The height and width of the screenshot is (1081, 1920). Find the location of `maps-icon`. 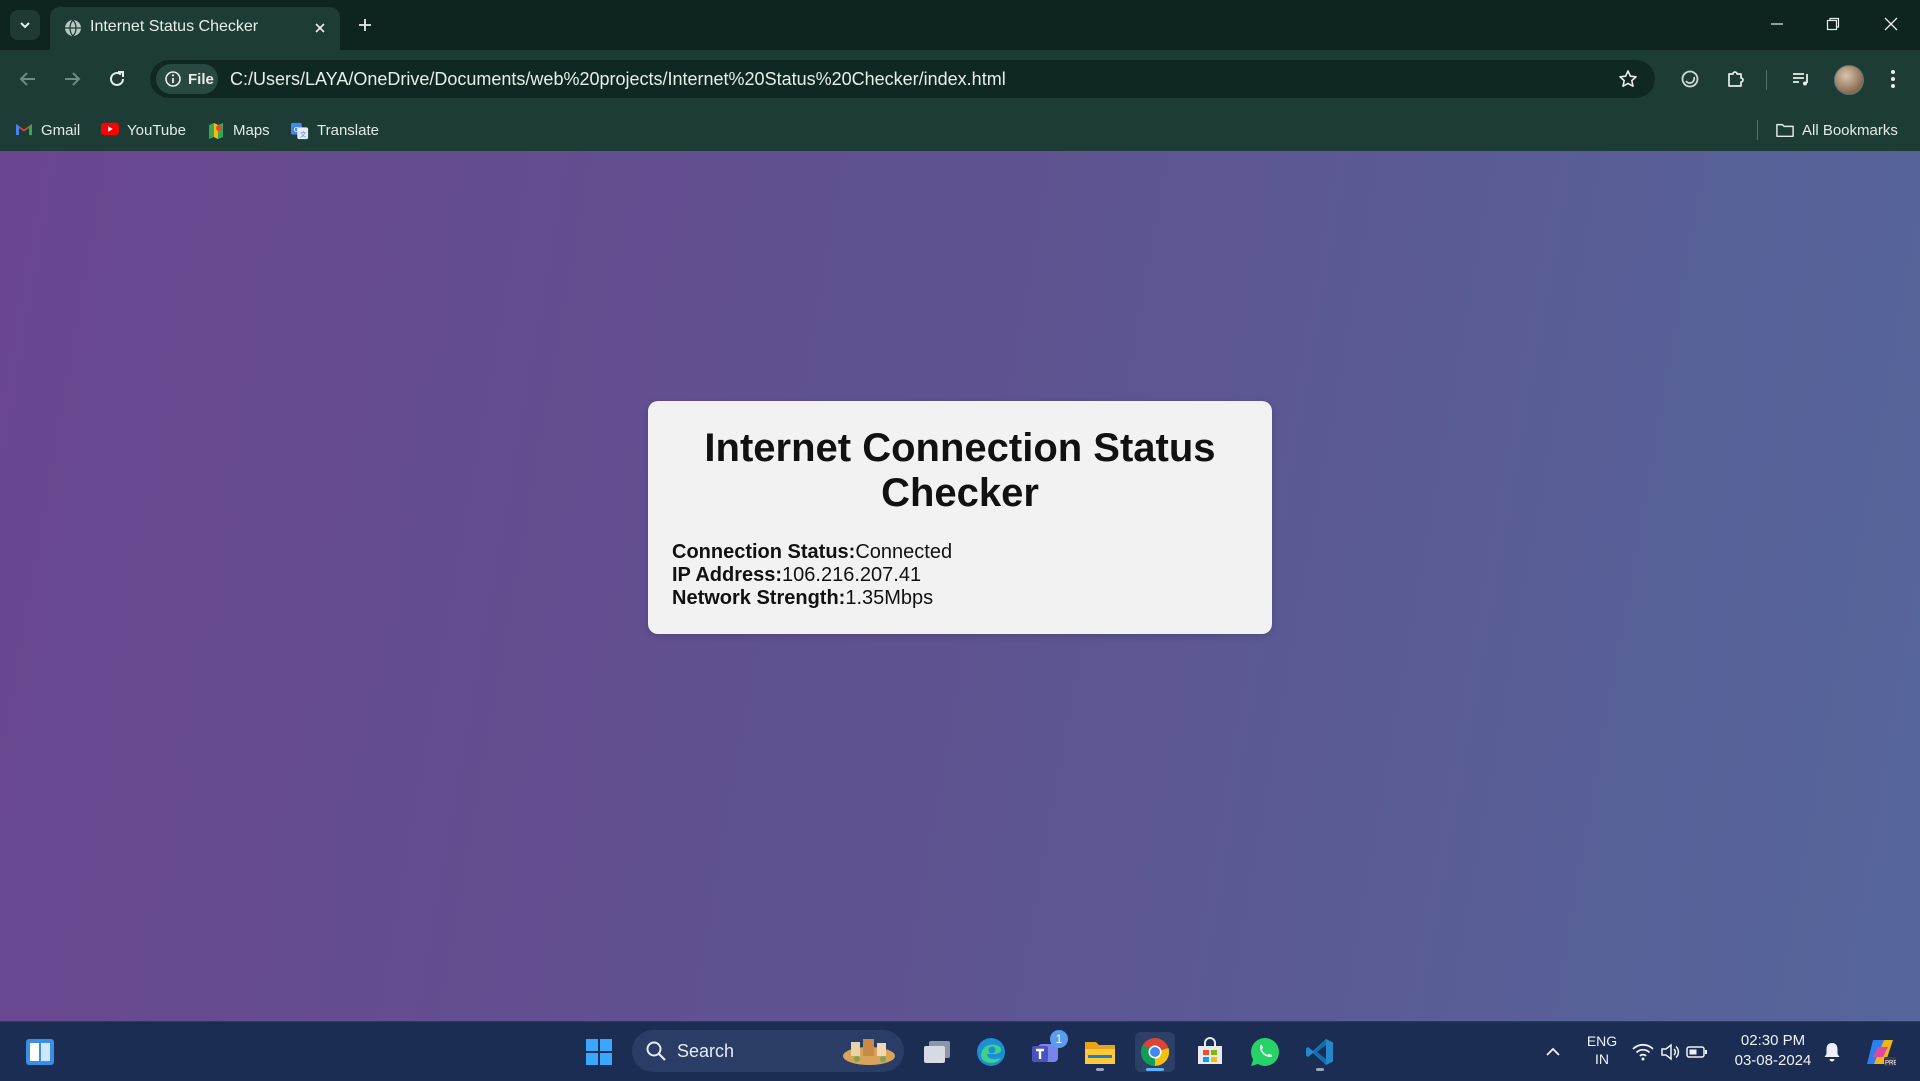

maps-icon is located at coordinates (216, 130).